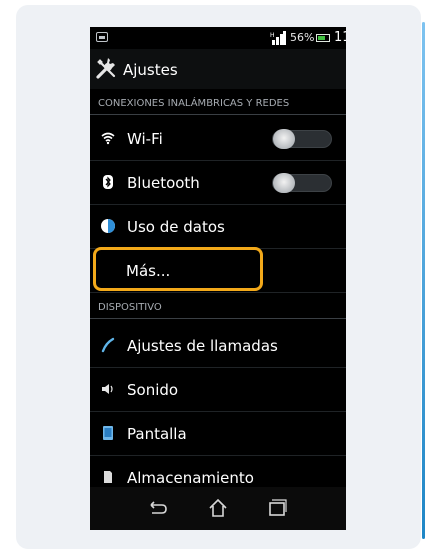 Image resolution: width=431 pixels, height=557 pixels. Describe the element at coordinates (323, 38) in the screenshot. I see `battery-icon` at that location.